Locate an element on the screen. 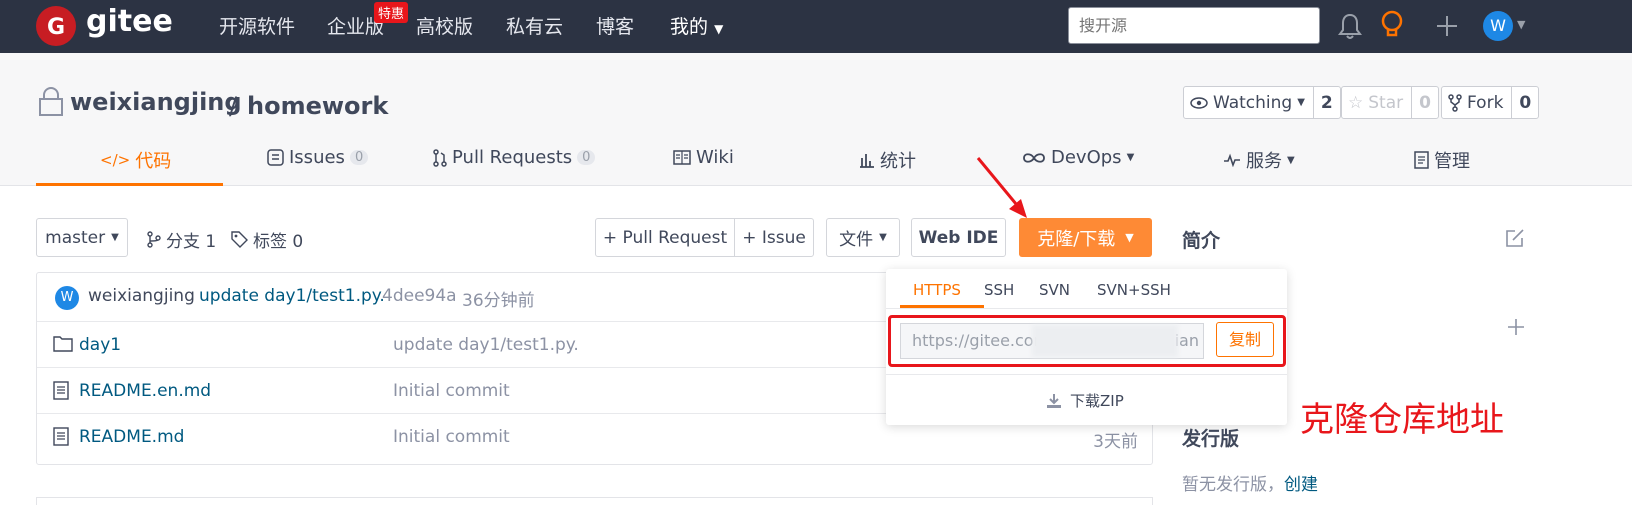 This screenshot has height=505, width=1632. add-icon is located at coordinates (1516, 327).